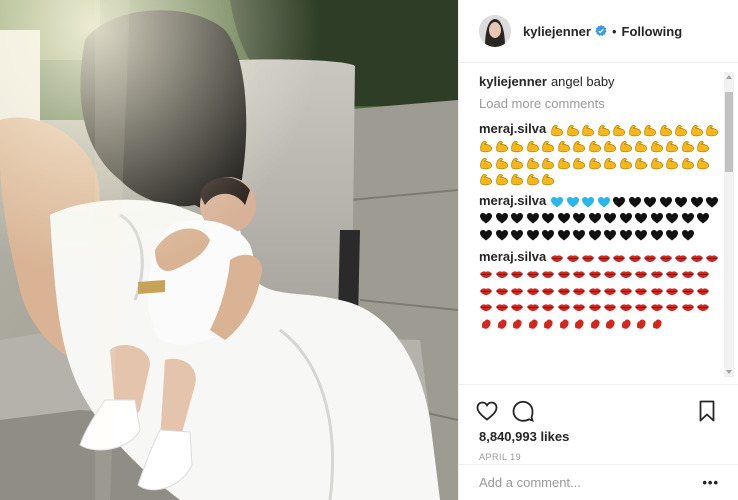  What do you see at coordinates (729, 372) in the screenshot?
I see `scroll-down-arrow-icon` at bounding box center [729, 372].